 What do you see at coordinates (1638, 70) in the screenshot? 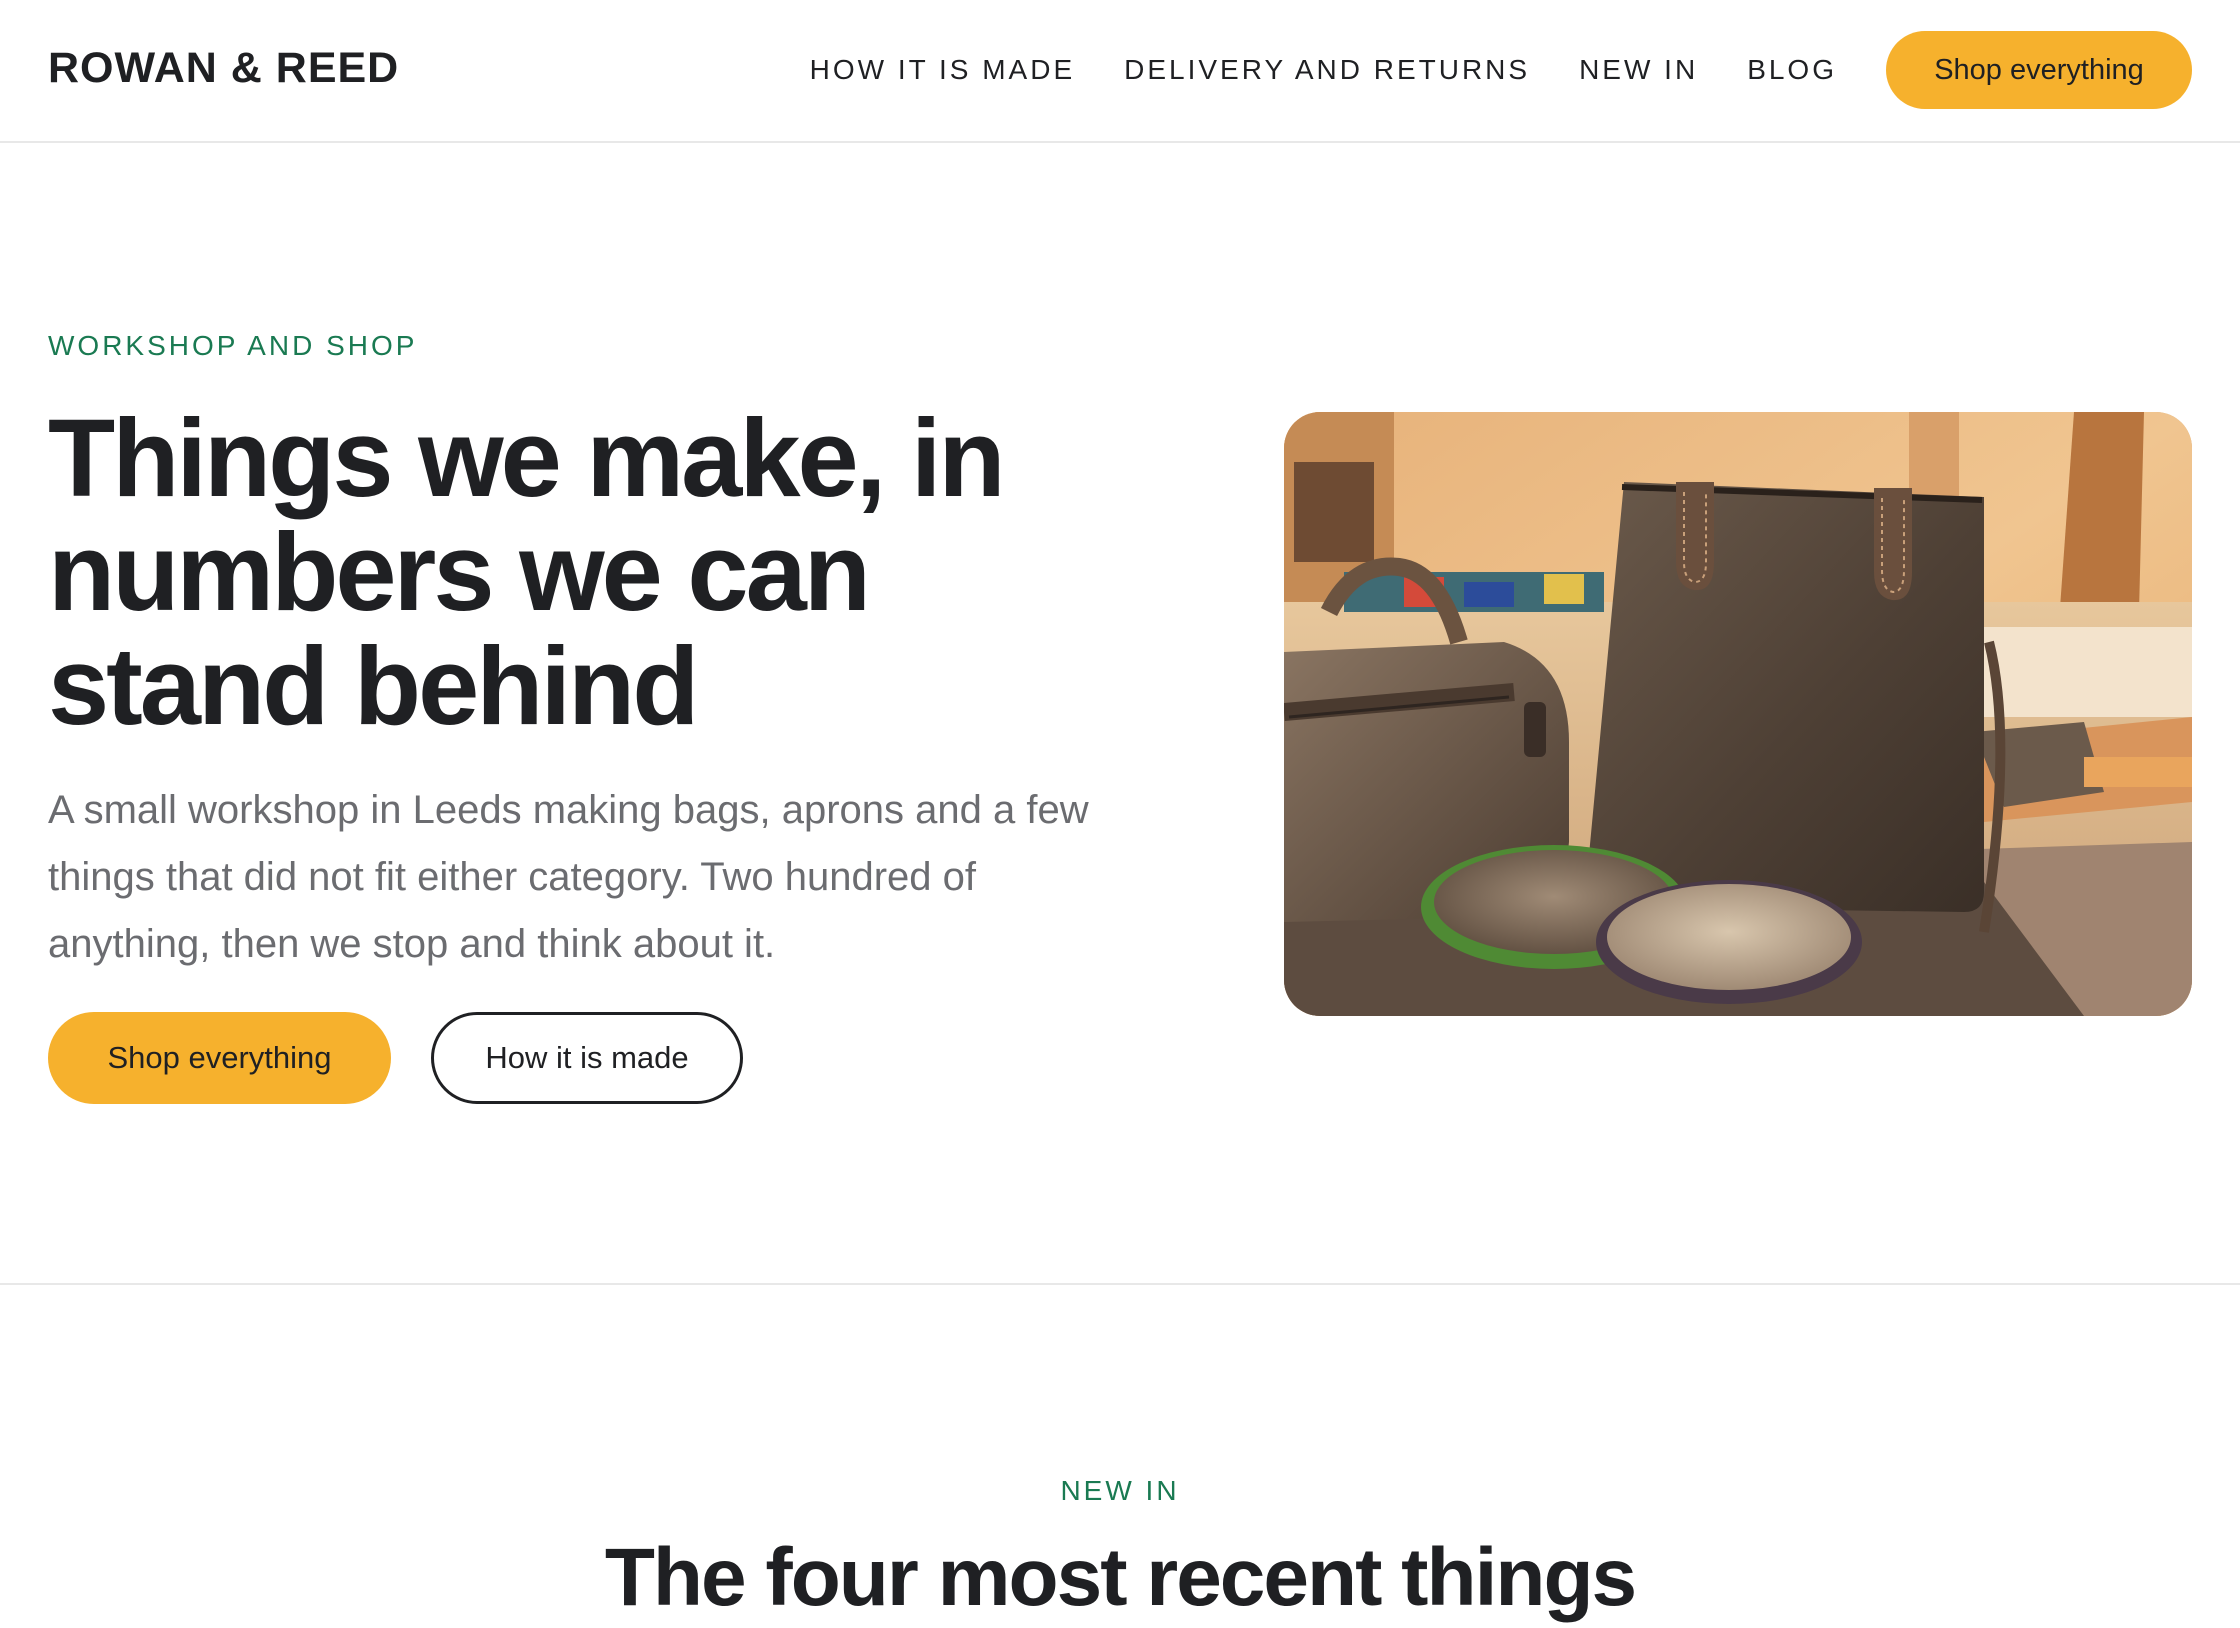
I see `nav-link-new-in: NEW IN` at bounding box center [1638, 70].